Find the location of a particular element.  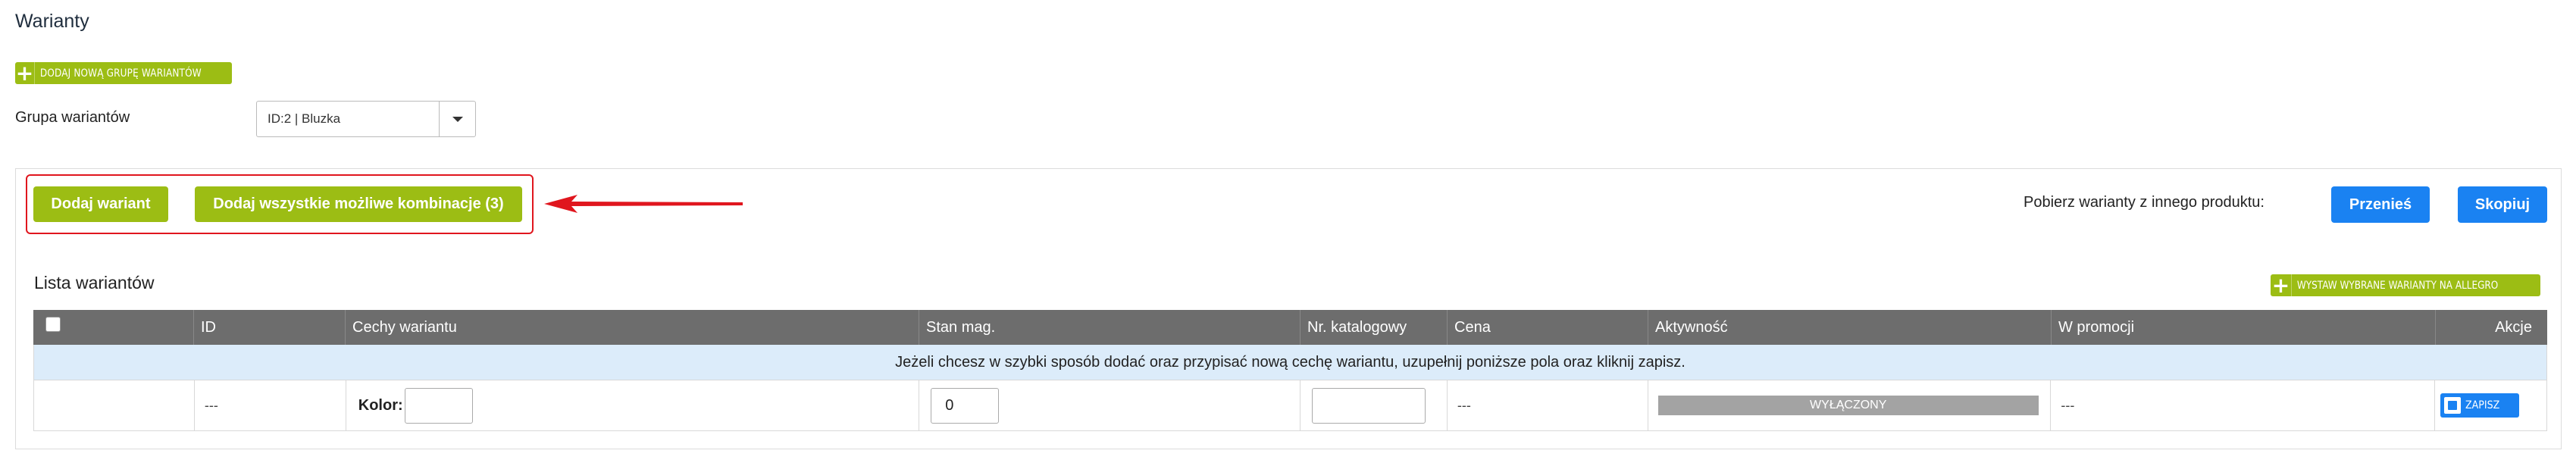

row-catalog-cell is located at coordinates (1374, 405).